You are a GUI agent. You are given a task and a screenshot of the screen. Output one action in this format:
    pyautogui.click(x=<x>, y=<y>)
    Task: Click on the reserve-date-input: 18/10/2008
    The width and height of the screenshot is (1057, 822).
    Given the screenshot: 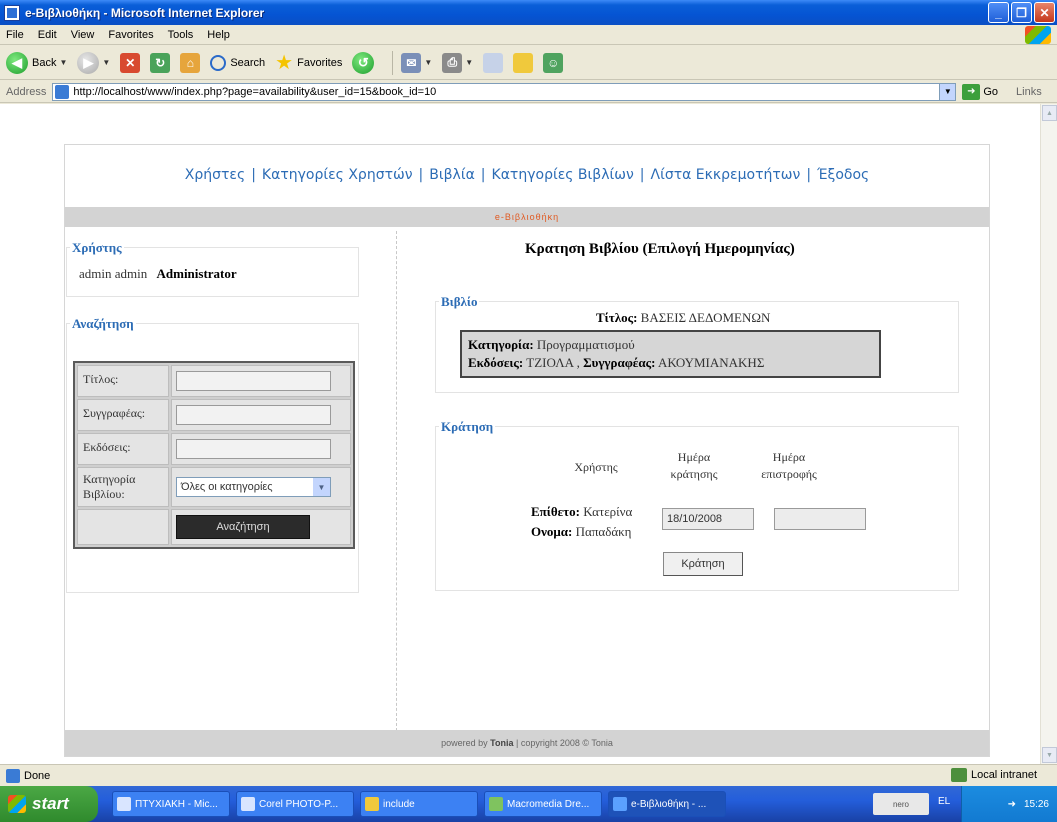 What is the action you would take?
    pyautogui.click(x=708, y=519)
    